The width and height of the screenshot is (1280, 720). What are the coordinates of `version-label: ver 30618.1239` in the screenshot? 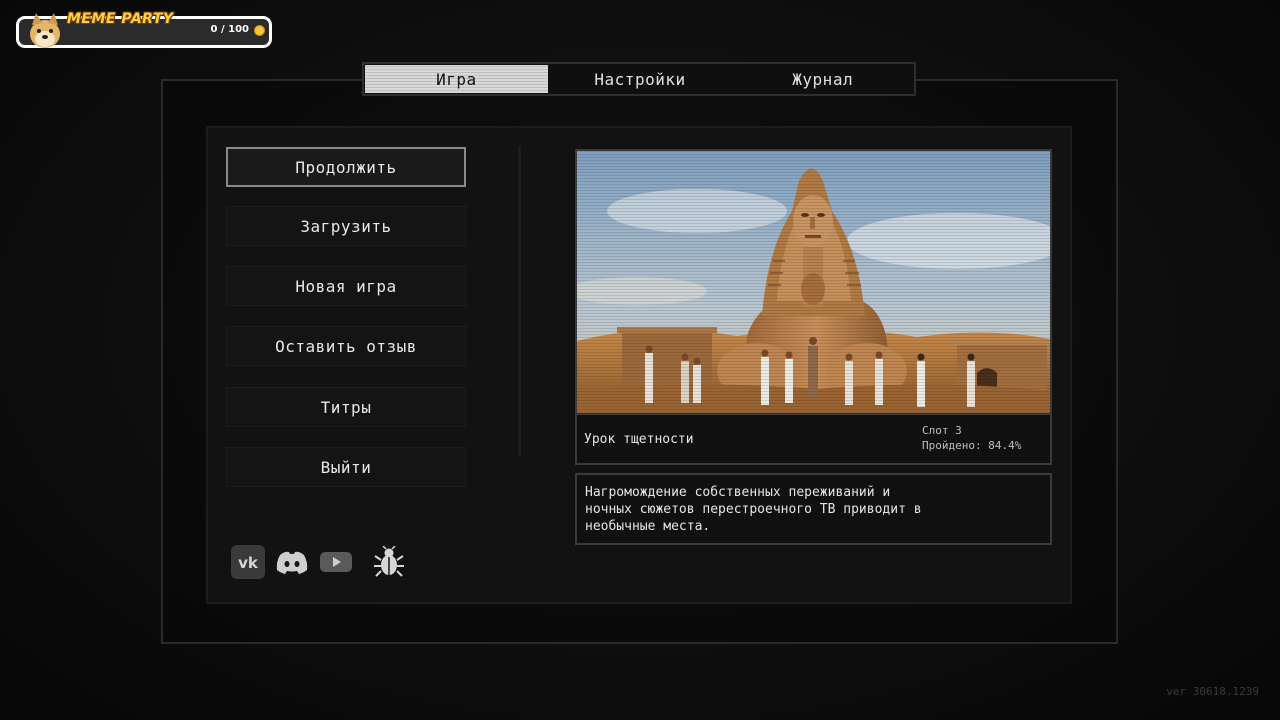 It's located at (1212, 691).